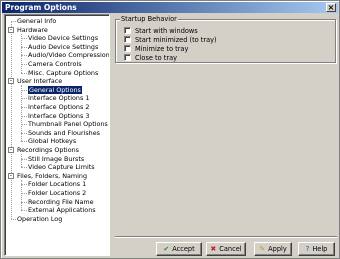  I want to click on tree-item-label: Recordings Options, so click(48, 150).